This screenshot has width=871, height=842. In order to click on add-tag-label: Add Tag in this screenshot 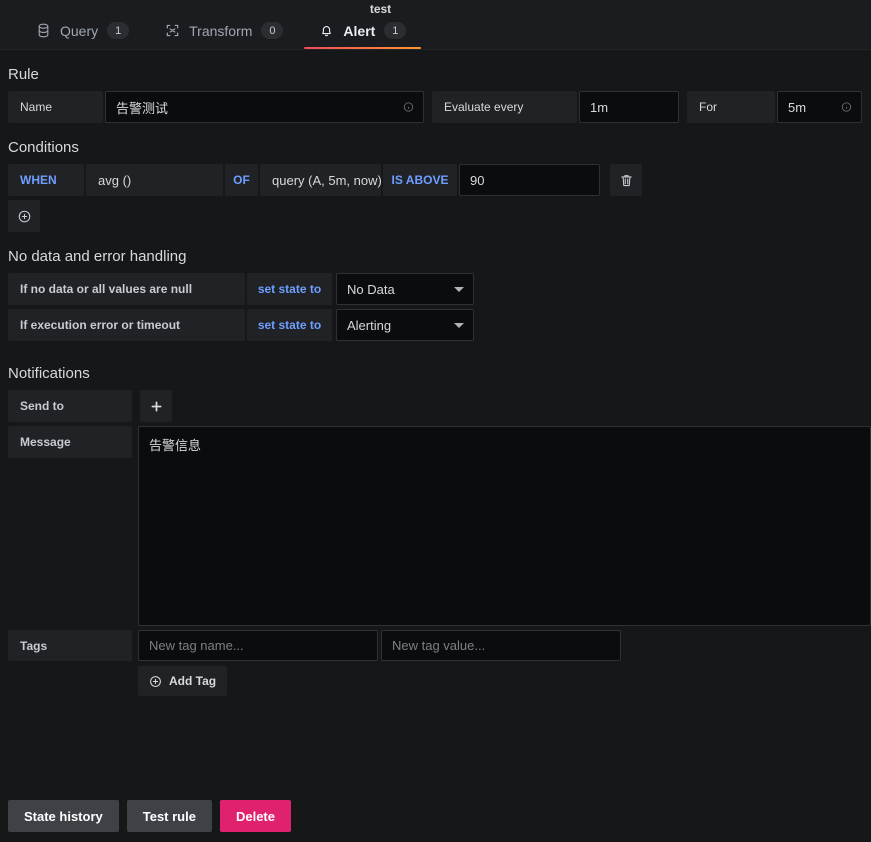, I will do `click(193, 681)`.